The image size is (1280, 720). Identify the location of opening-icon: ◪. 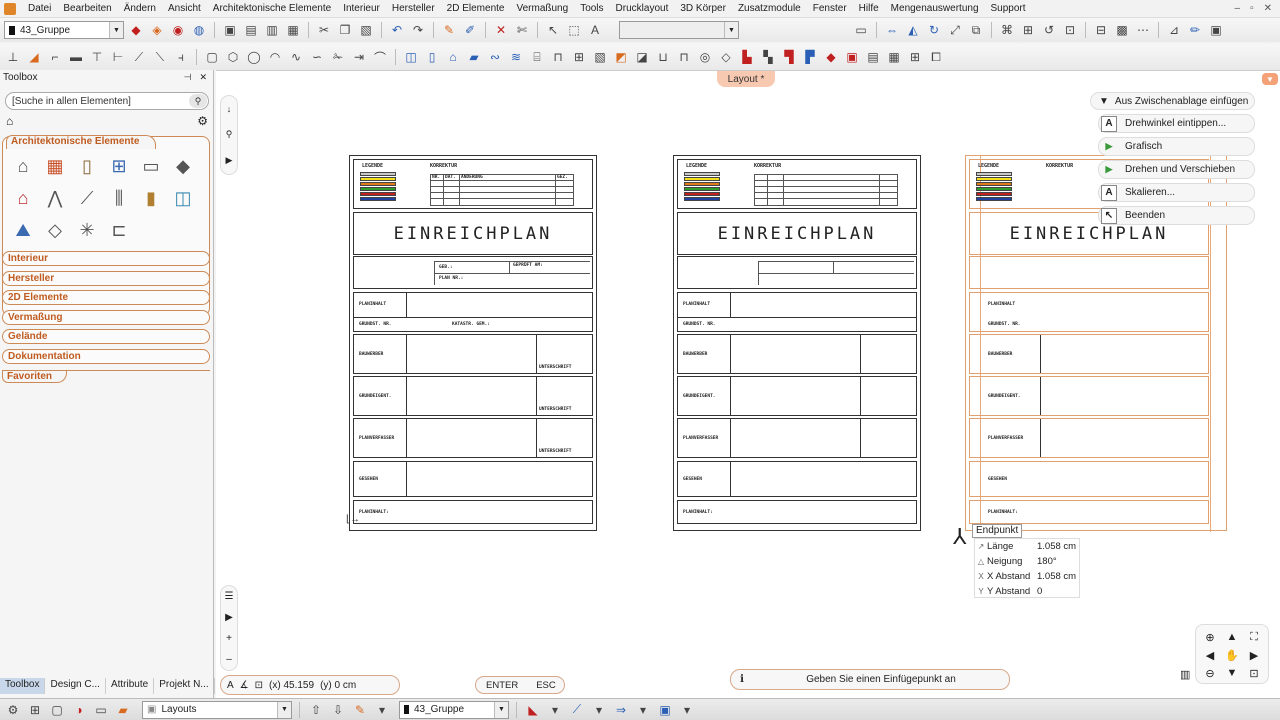
(642, 57).